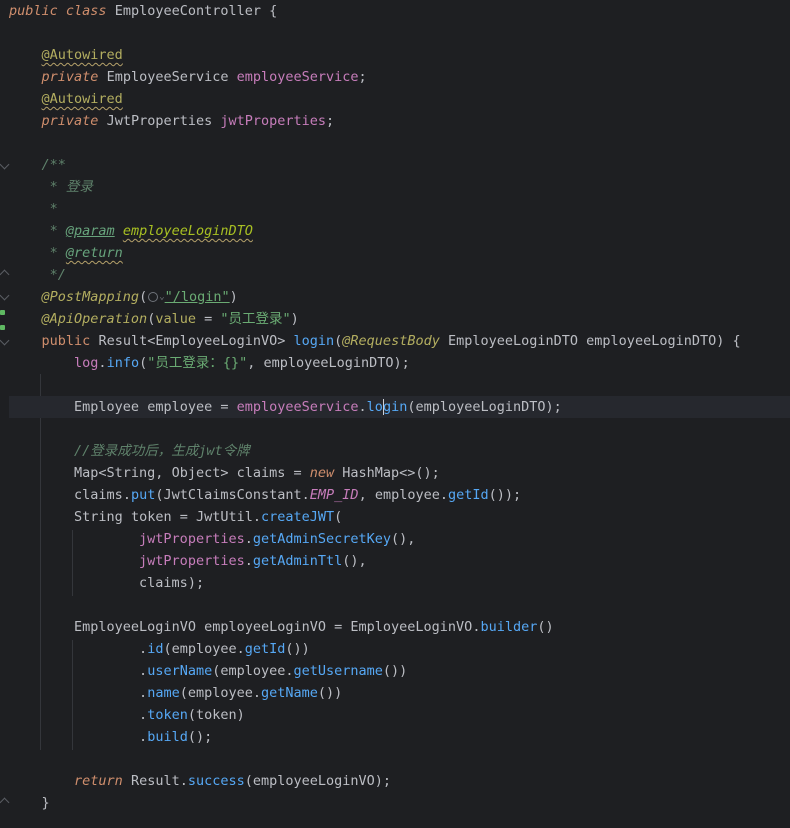 This screenshot has width=790, height=828. I want to click on args: (employeeLoginDTO);, so click(484, 407).